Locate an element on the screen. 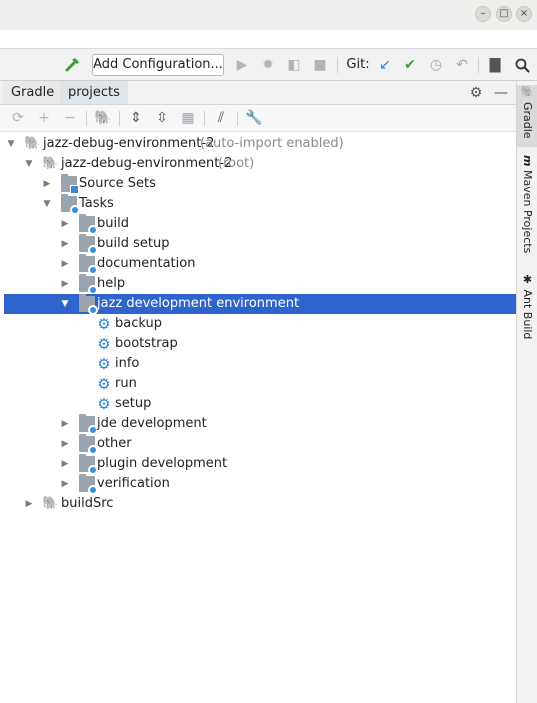  tree-row-label: help is located at coordinates (111, 283).